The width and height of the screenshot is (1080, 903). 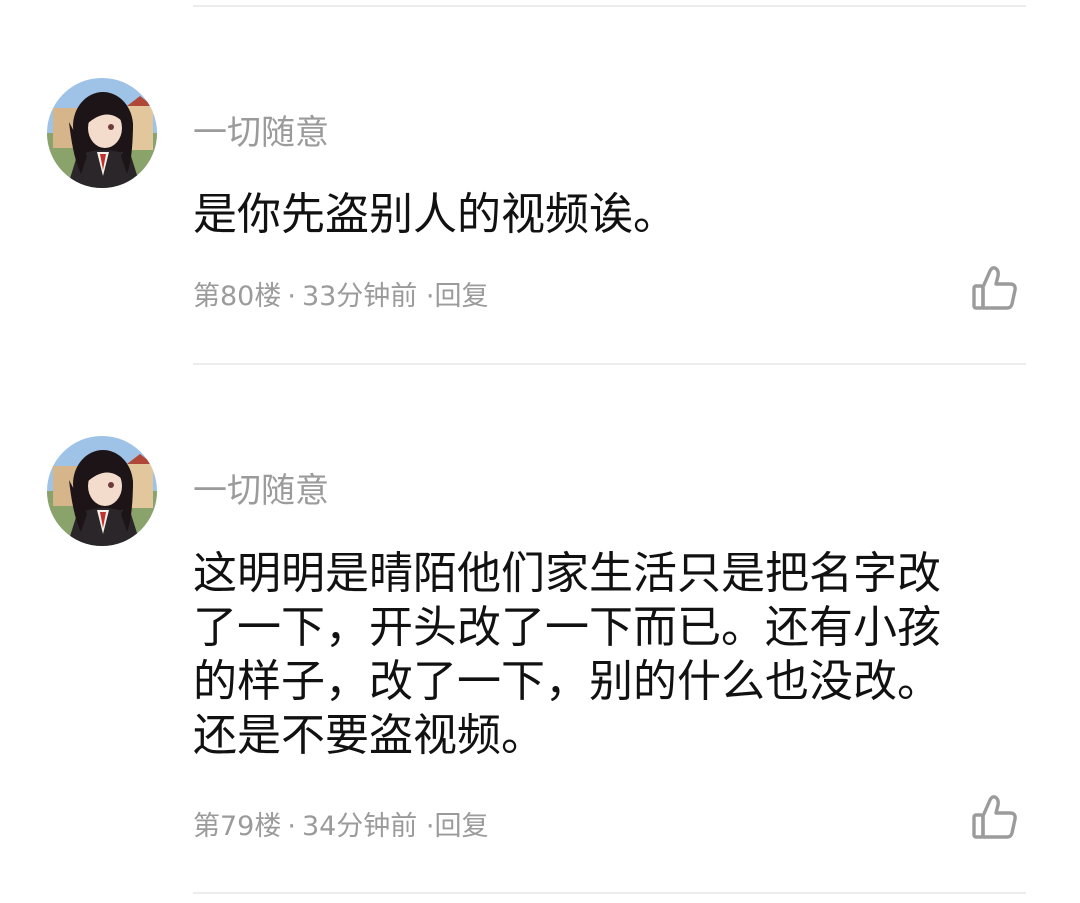 What do you see at coordinates (609, 6) in the screenshot?
I see `divider-top` at bounding box center [609, 6].